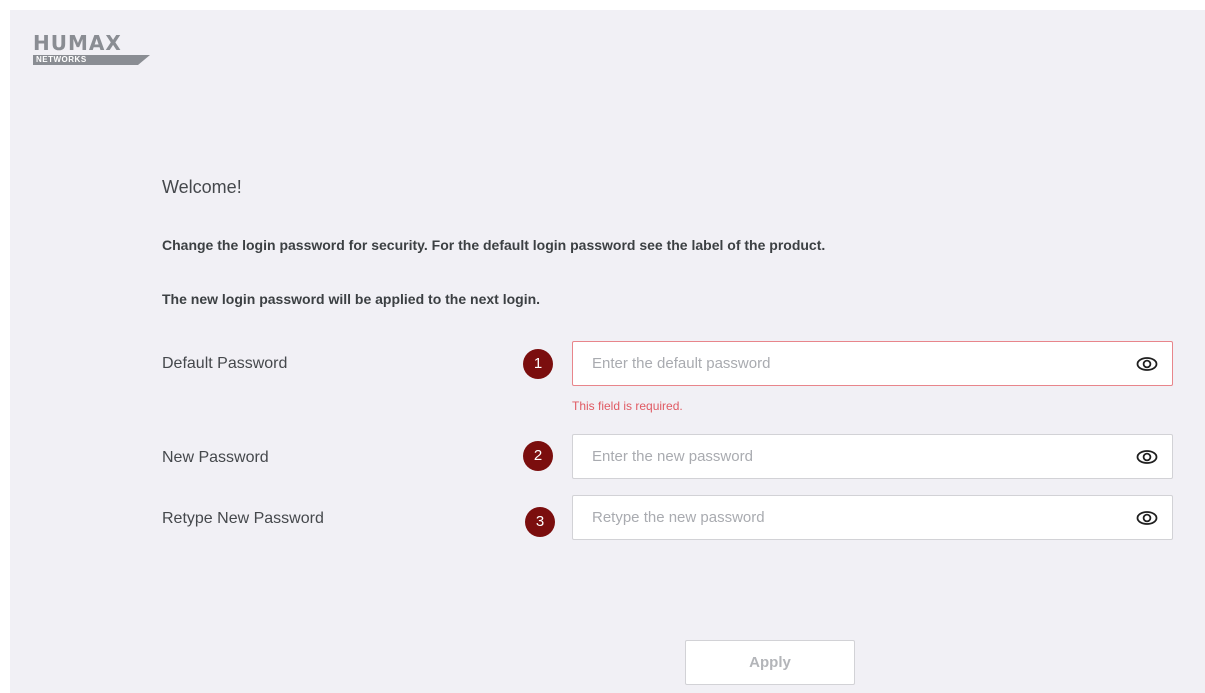 This screenshot has height=693, width=1205. Describe the element at coordinates (857, 456) in the screenshot. I see `new-password-input` at that location.